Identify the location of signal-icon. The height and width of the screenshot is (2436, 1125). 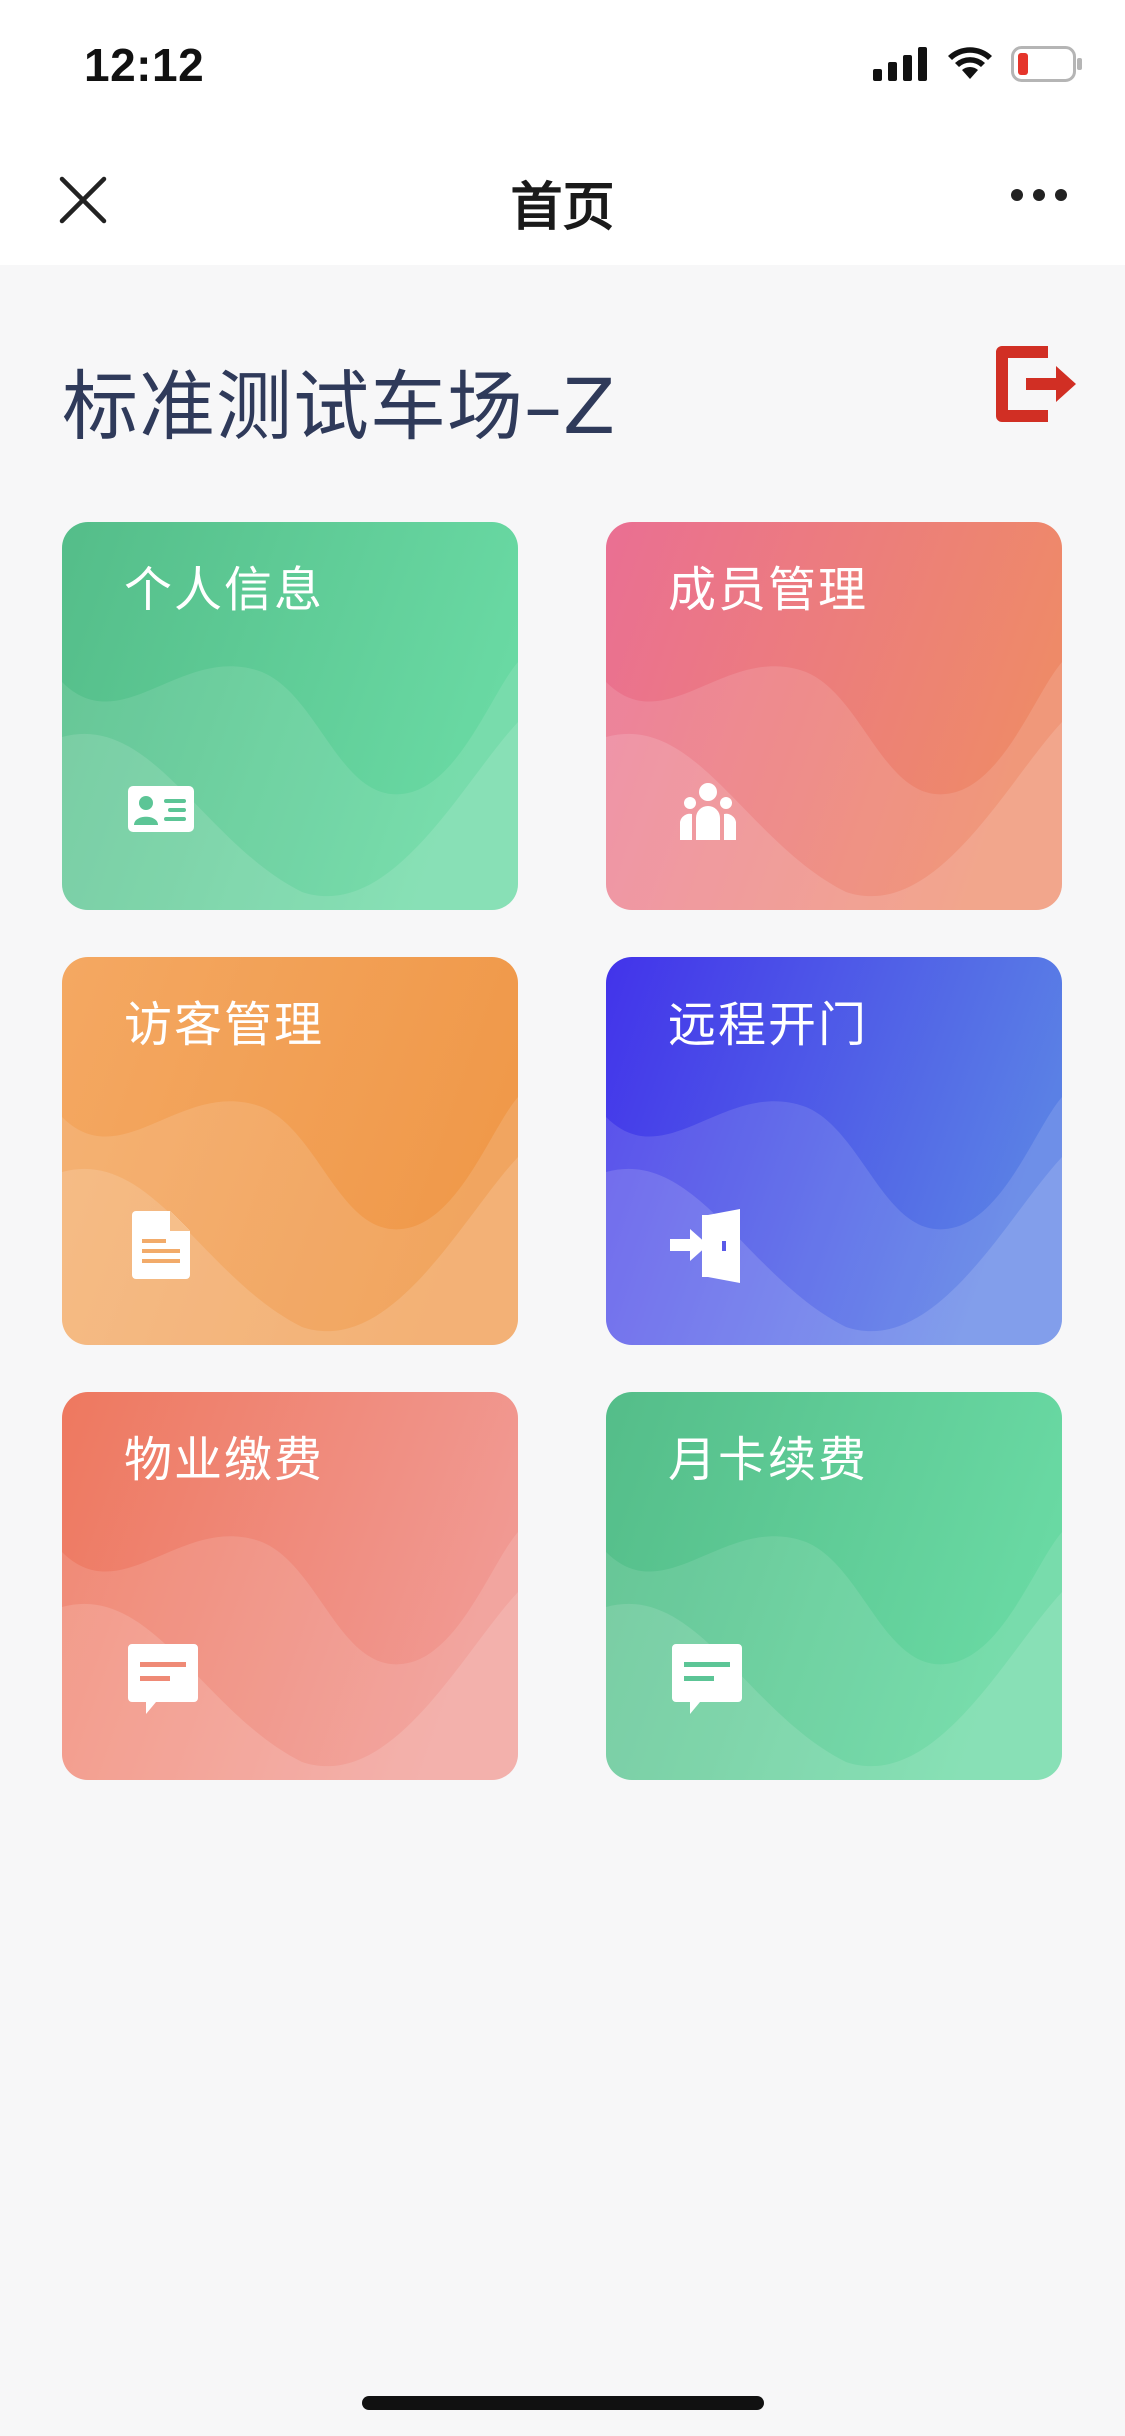
(900, 64).